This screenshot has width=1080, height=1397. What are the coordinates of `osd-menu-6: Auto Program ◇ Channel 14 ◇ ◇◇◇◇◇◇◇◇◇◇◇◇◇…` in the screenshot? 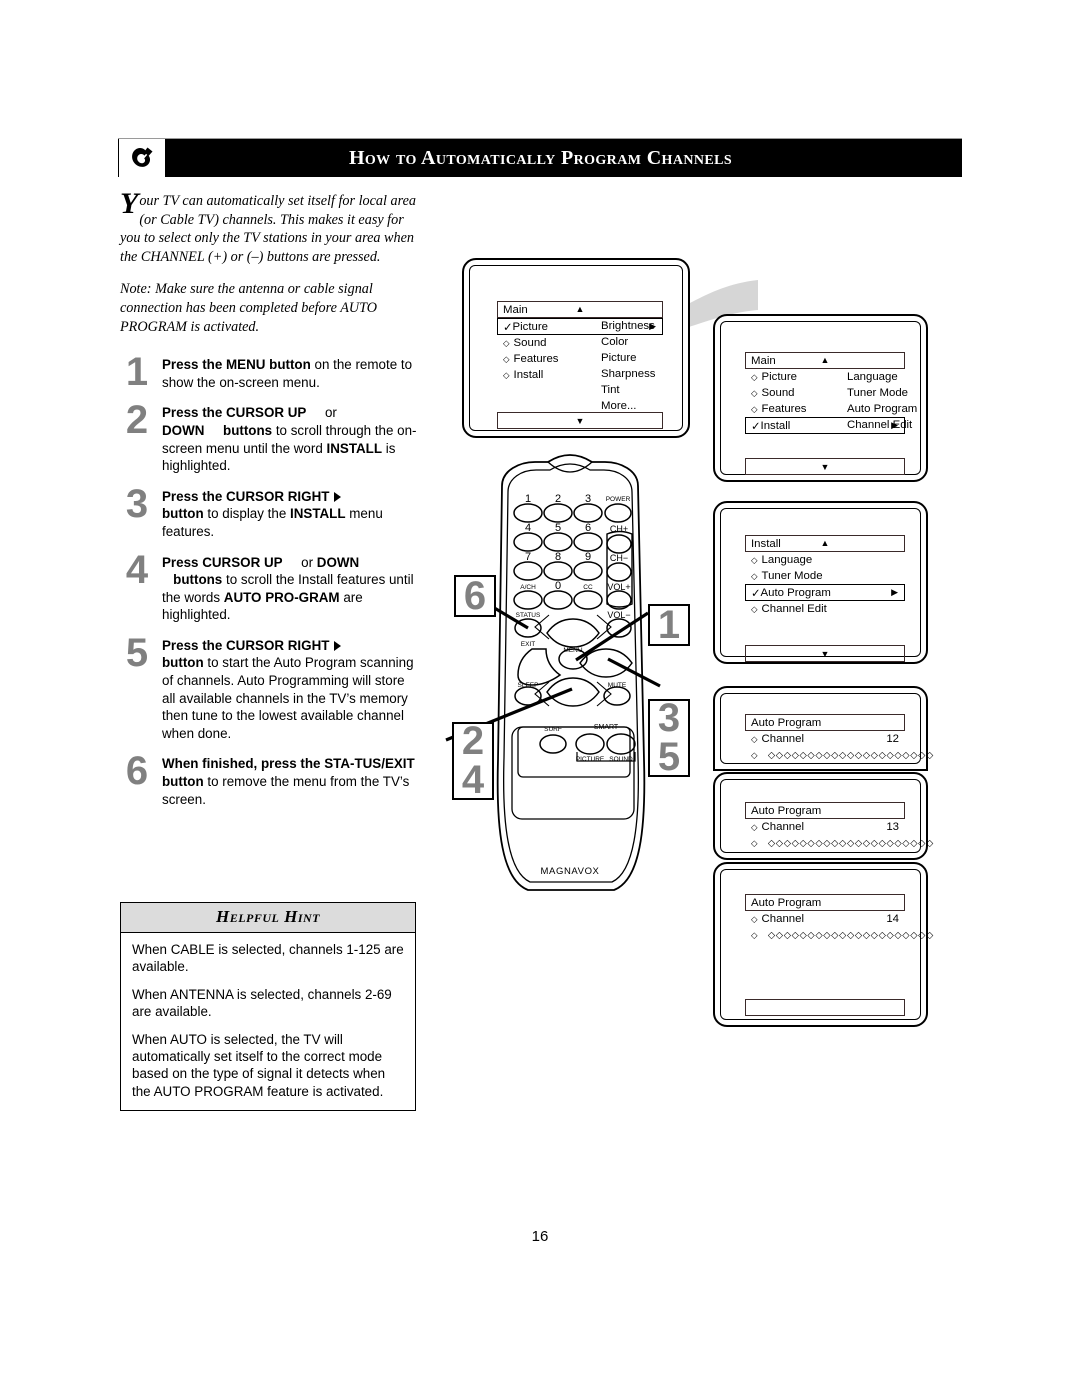 It's located at (839, 955).